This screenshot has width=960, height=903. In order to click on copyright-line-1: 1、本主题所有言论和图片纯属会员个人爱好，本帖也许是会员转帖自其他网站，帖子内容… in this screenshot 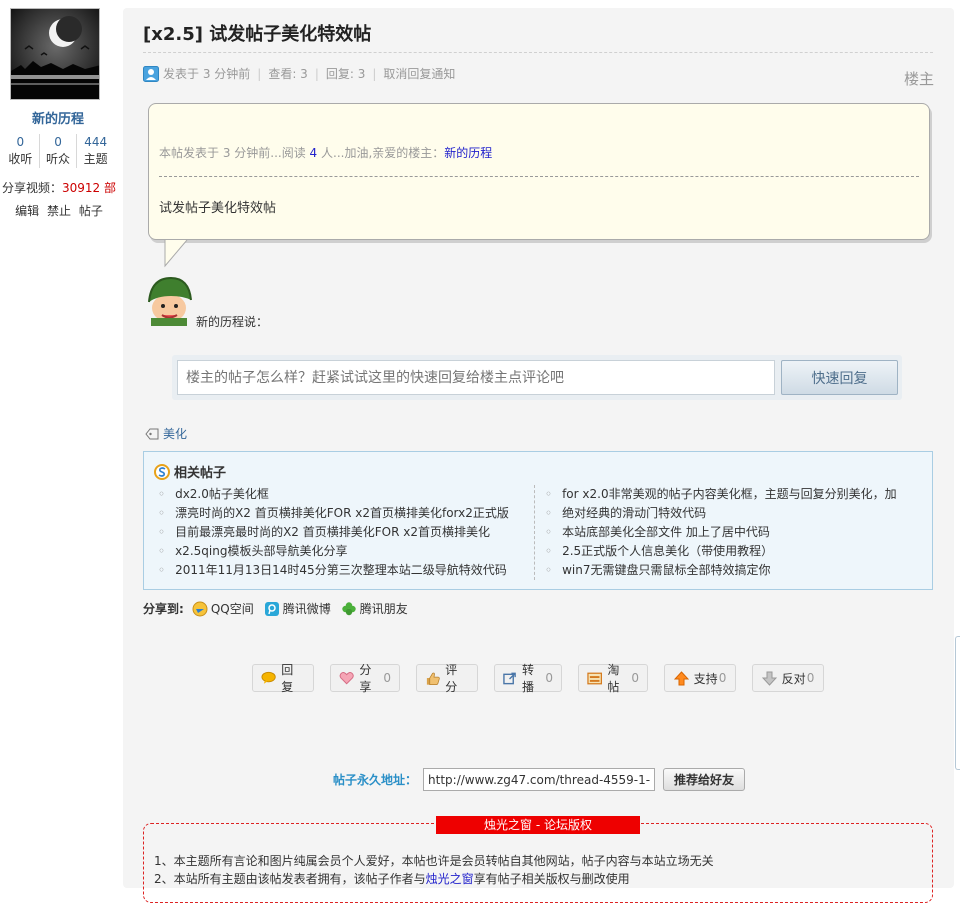, I will do `click(434, 861)`.